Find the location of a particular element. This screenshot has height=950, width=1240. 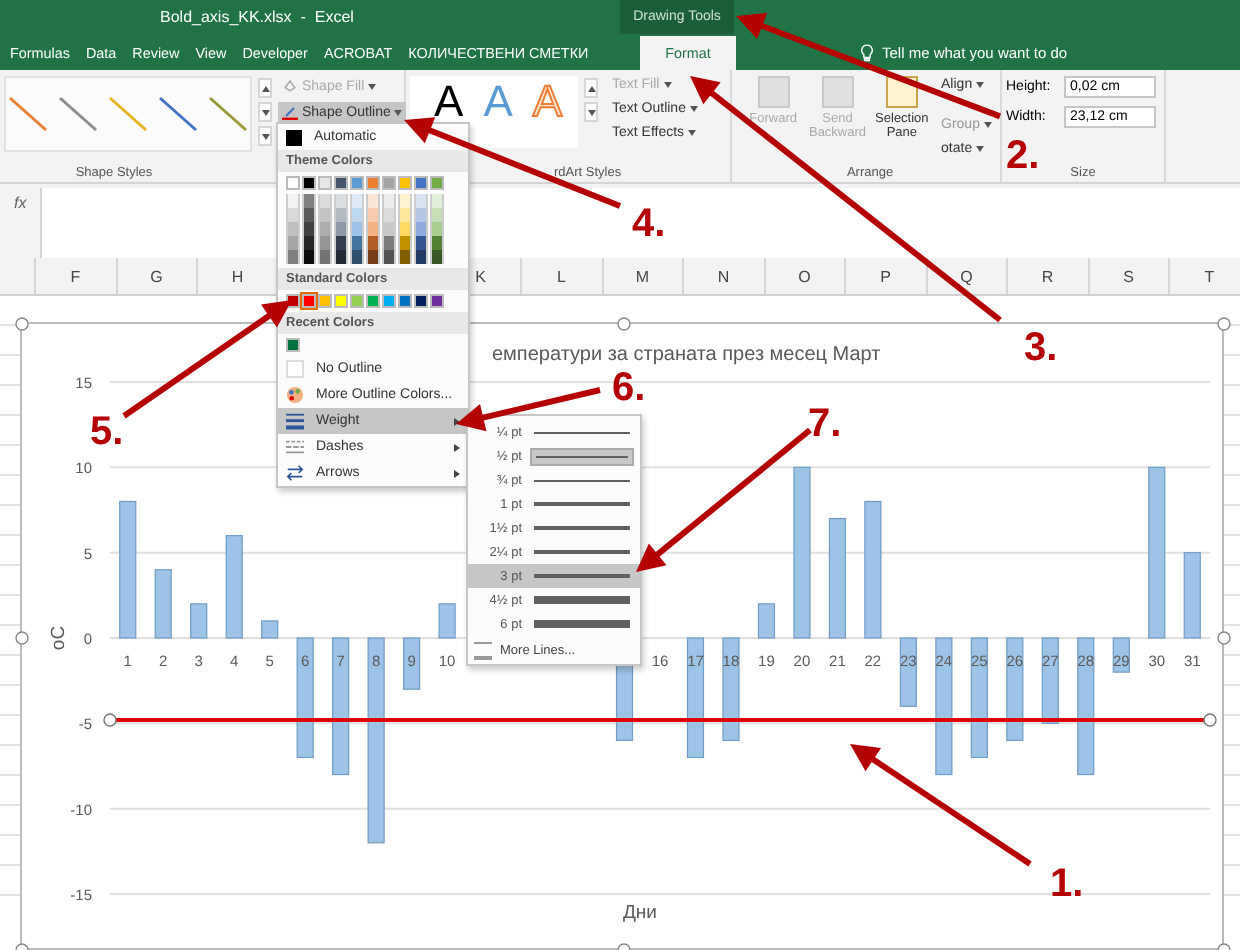

more-icon is located at coordinates (265, 136).